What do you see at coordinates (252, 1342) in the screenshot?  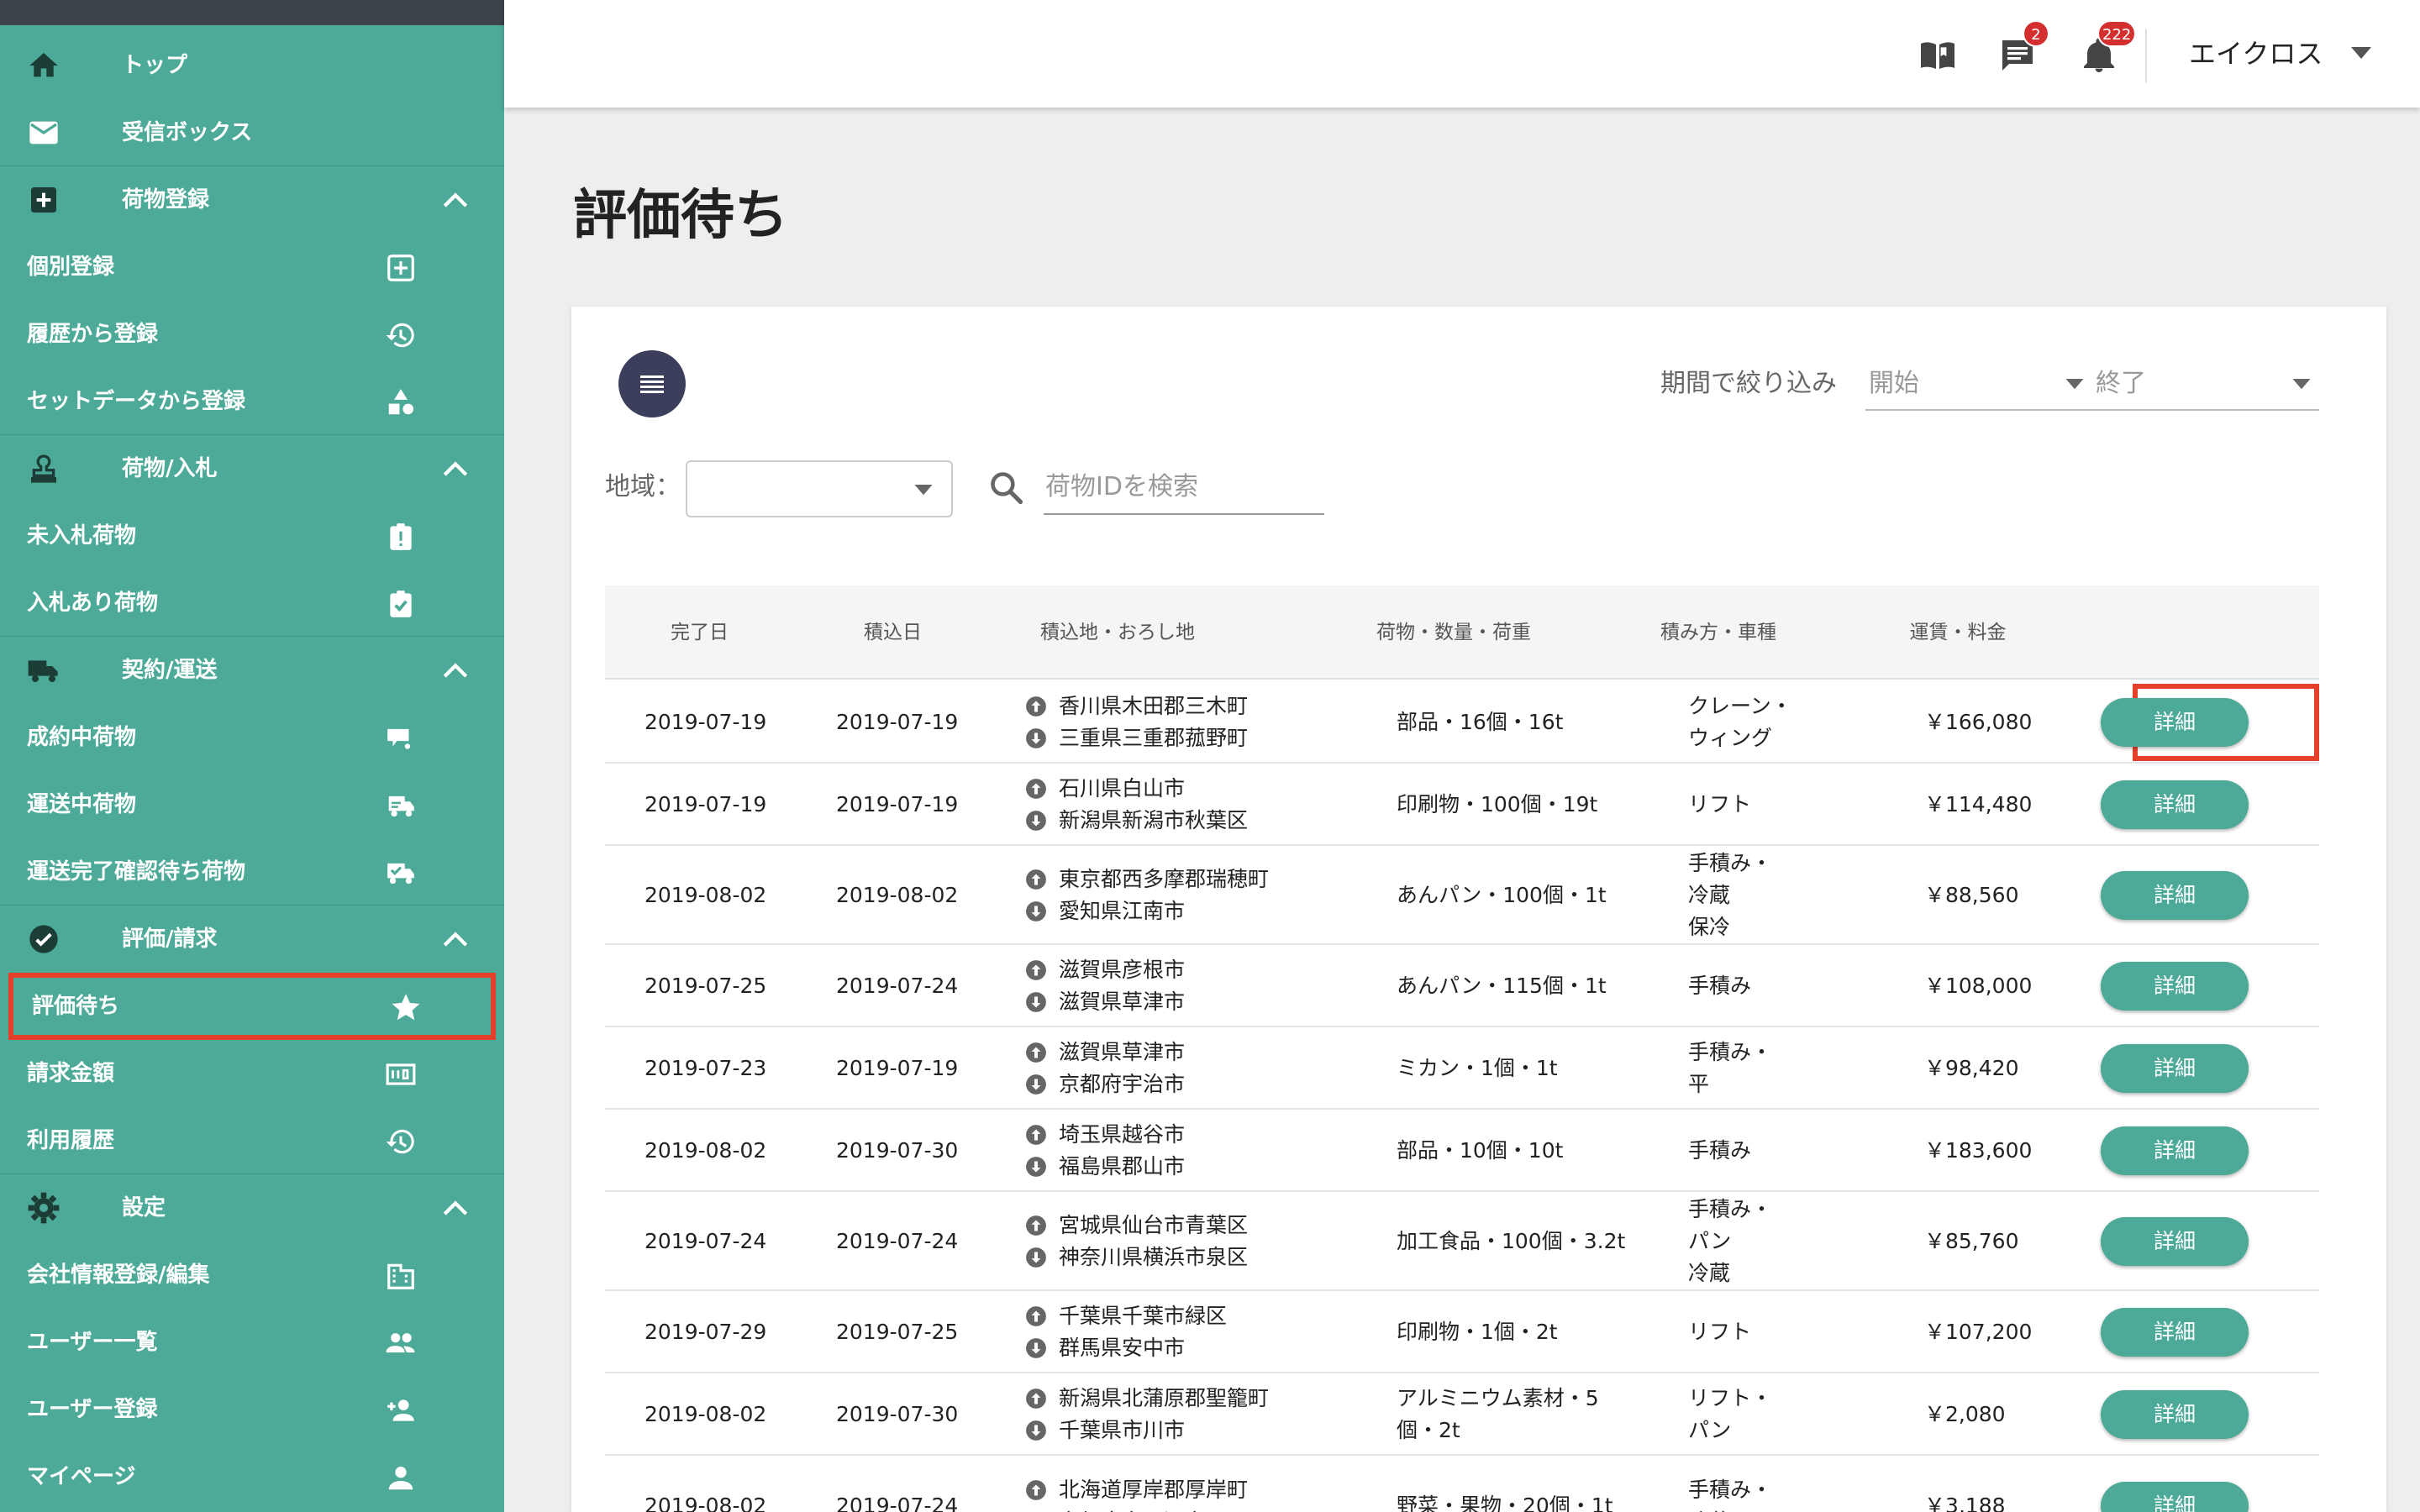 I see `sidebar-item-19: ユーザー一覧` at bounding box center [252, 1342].